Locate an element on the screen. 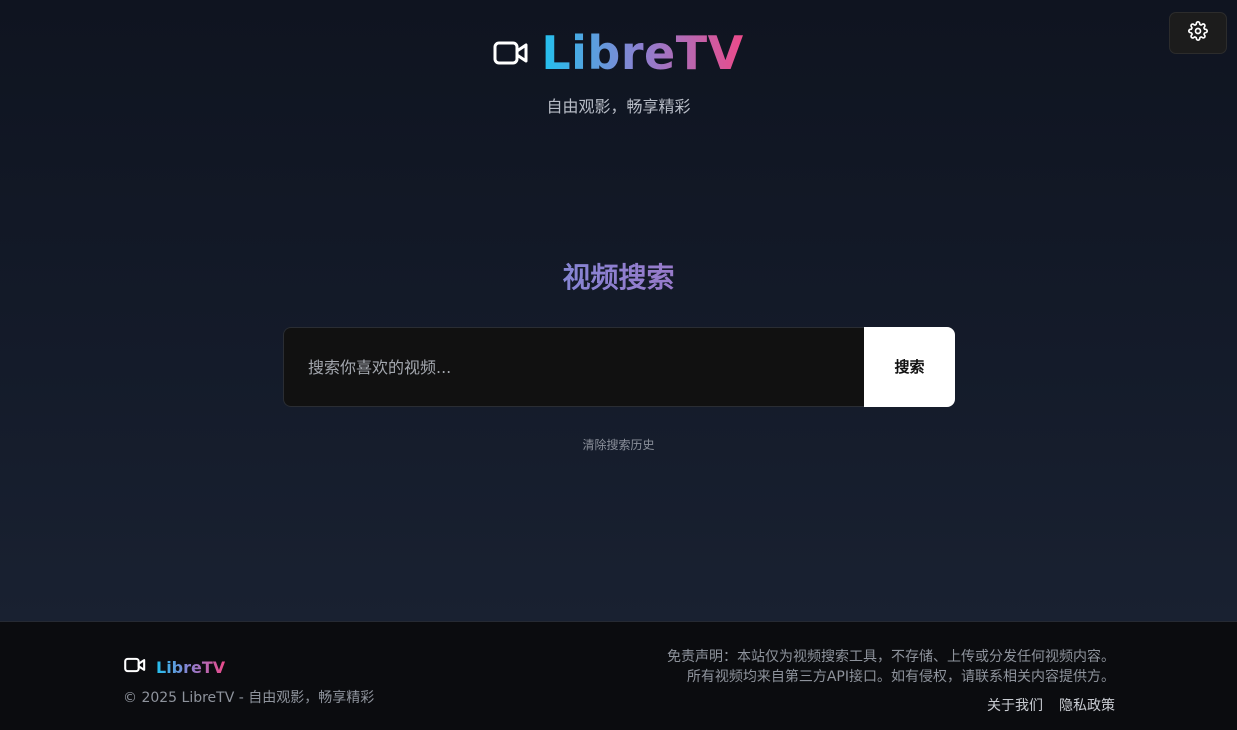 The image size is (1237, 730). footer-links: 关于我们 隐私政策 is located at coordinates (1051, 705).